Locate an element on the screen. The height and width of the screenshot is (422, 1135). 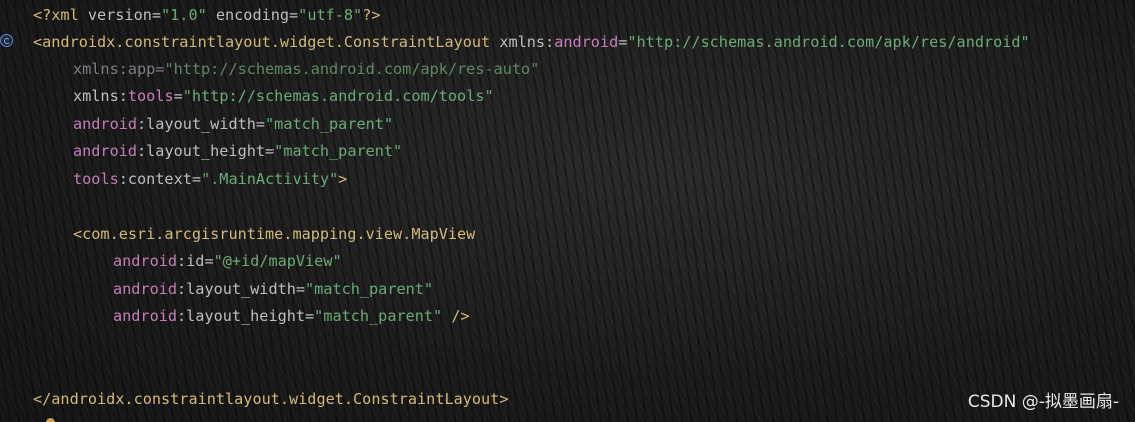
csdn-watermark: CSDN @-拟墨画扇- is located at coordinates (1043, 402).